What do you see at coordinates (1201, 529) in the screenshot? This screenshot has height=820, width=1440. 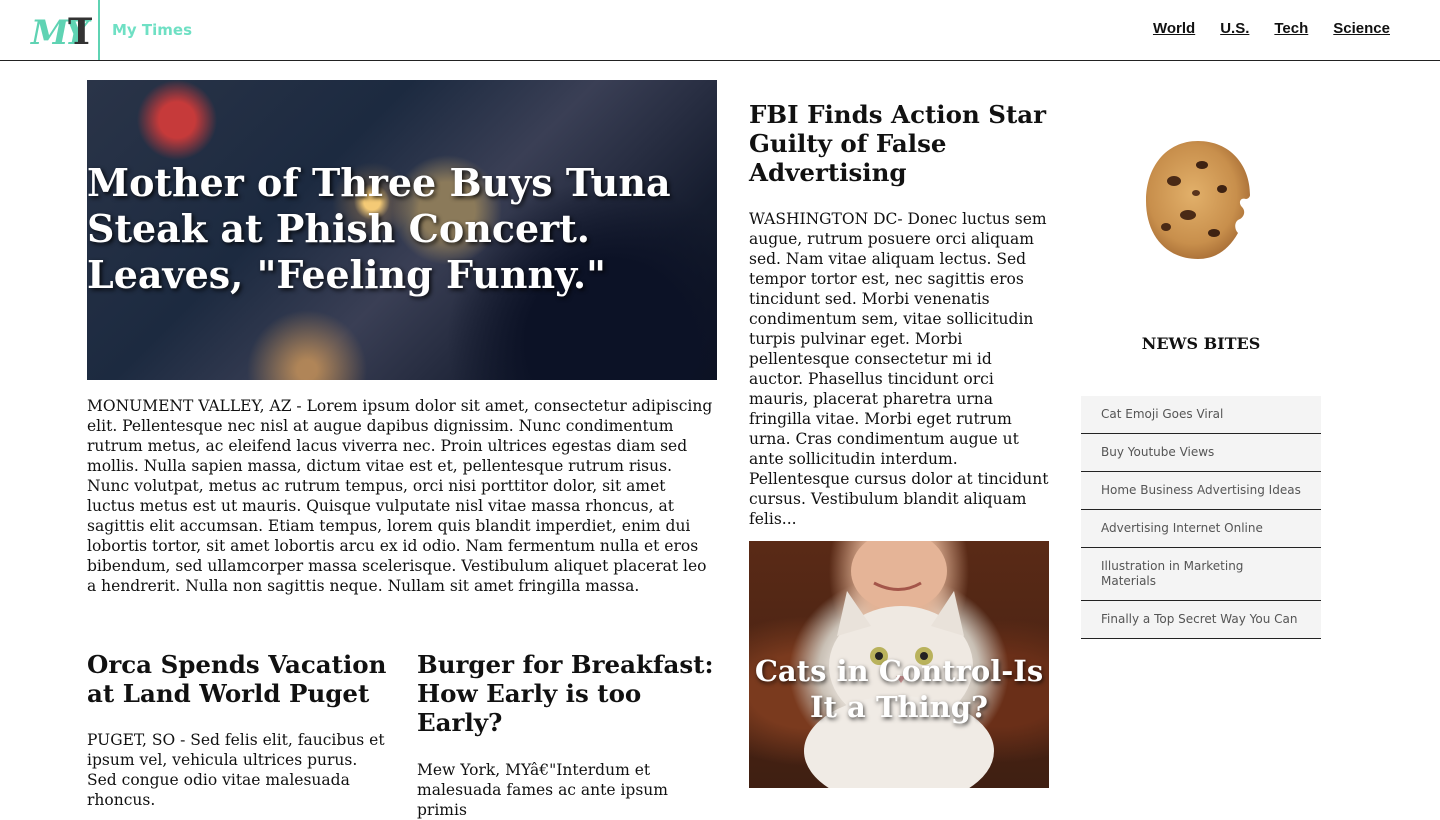 I see `news-bite-item: Advertising Internet Online` at bounding box center [1201, 529].